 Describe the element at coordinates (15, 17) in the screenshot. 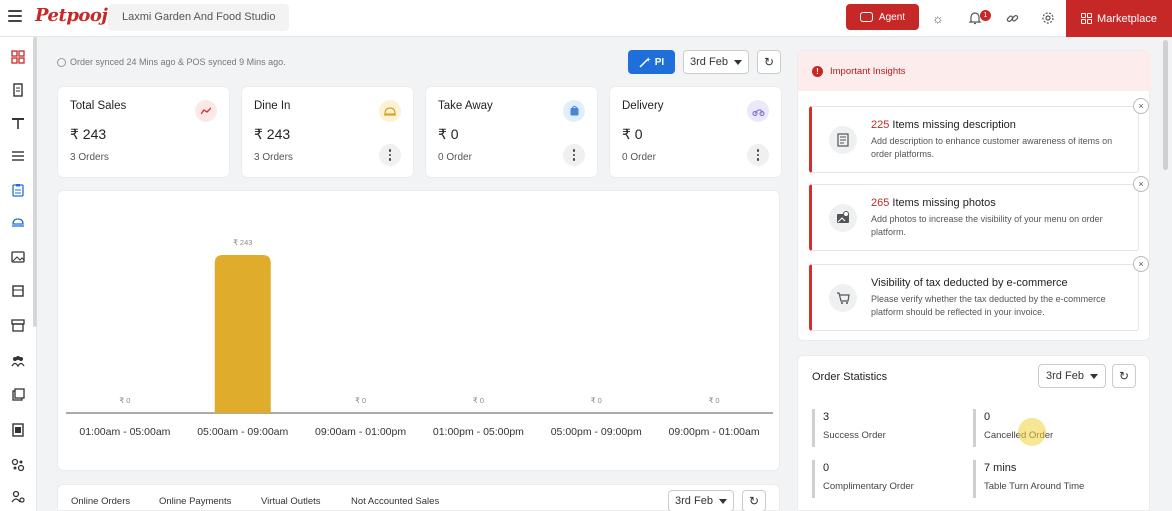

I see `menu-icon` at that location.